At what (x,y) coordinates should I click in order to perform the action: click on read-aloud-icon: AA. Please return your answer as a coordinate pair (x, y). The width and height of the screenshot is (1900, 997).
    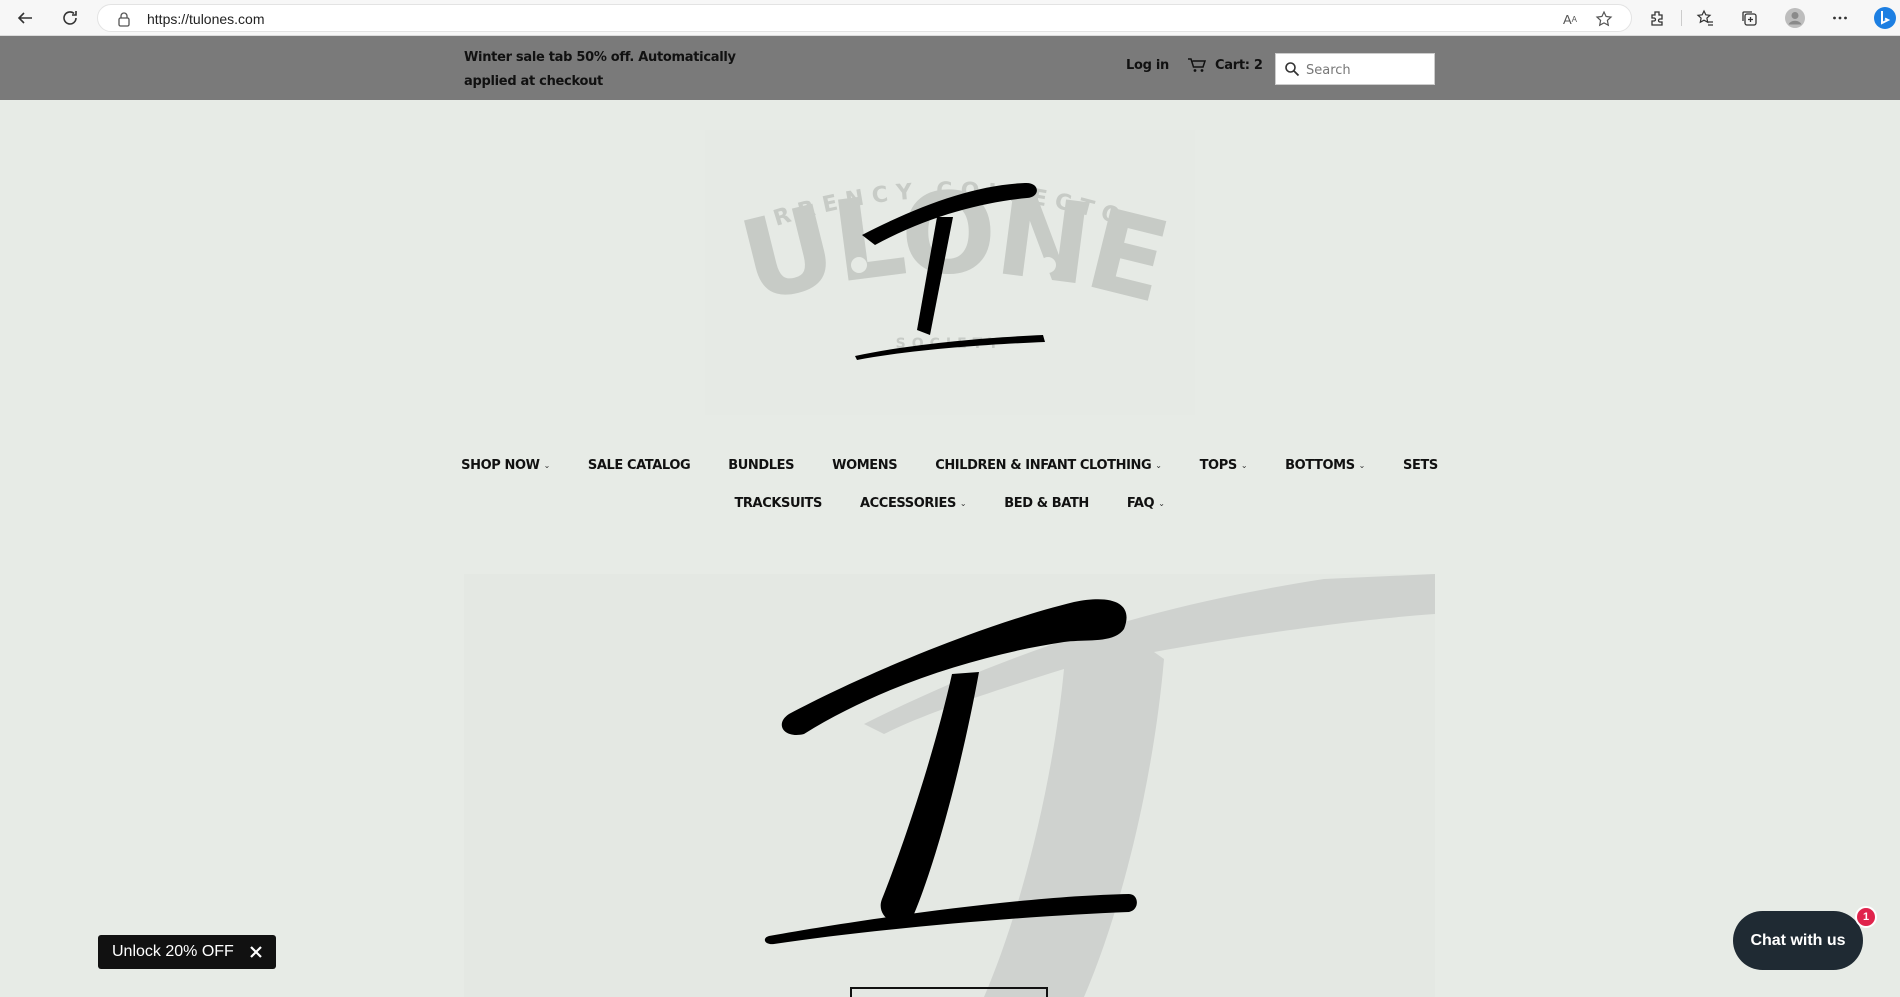
    Looking at the image, I should click on (1570, 19).